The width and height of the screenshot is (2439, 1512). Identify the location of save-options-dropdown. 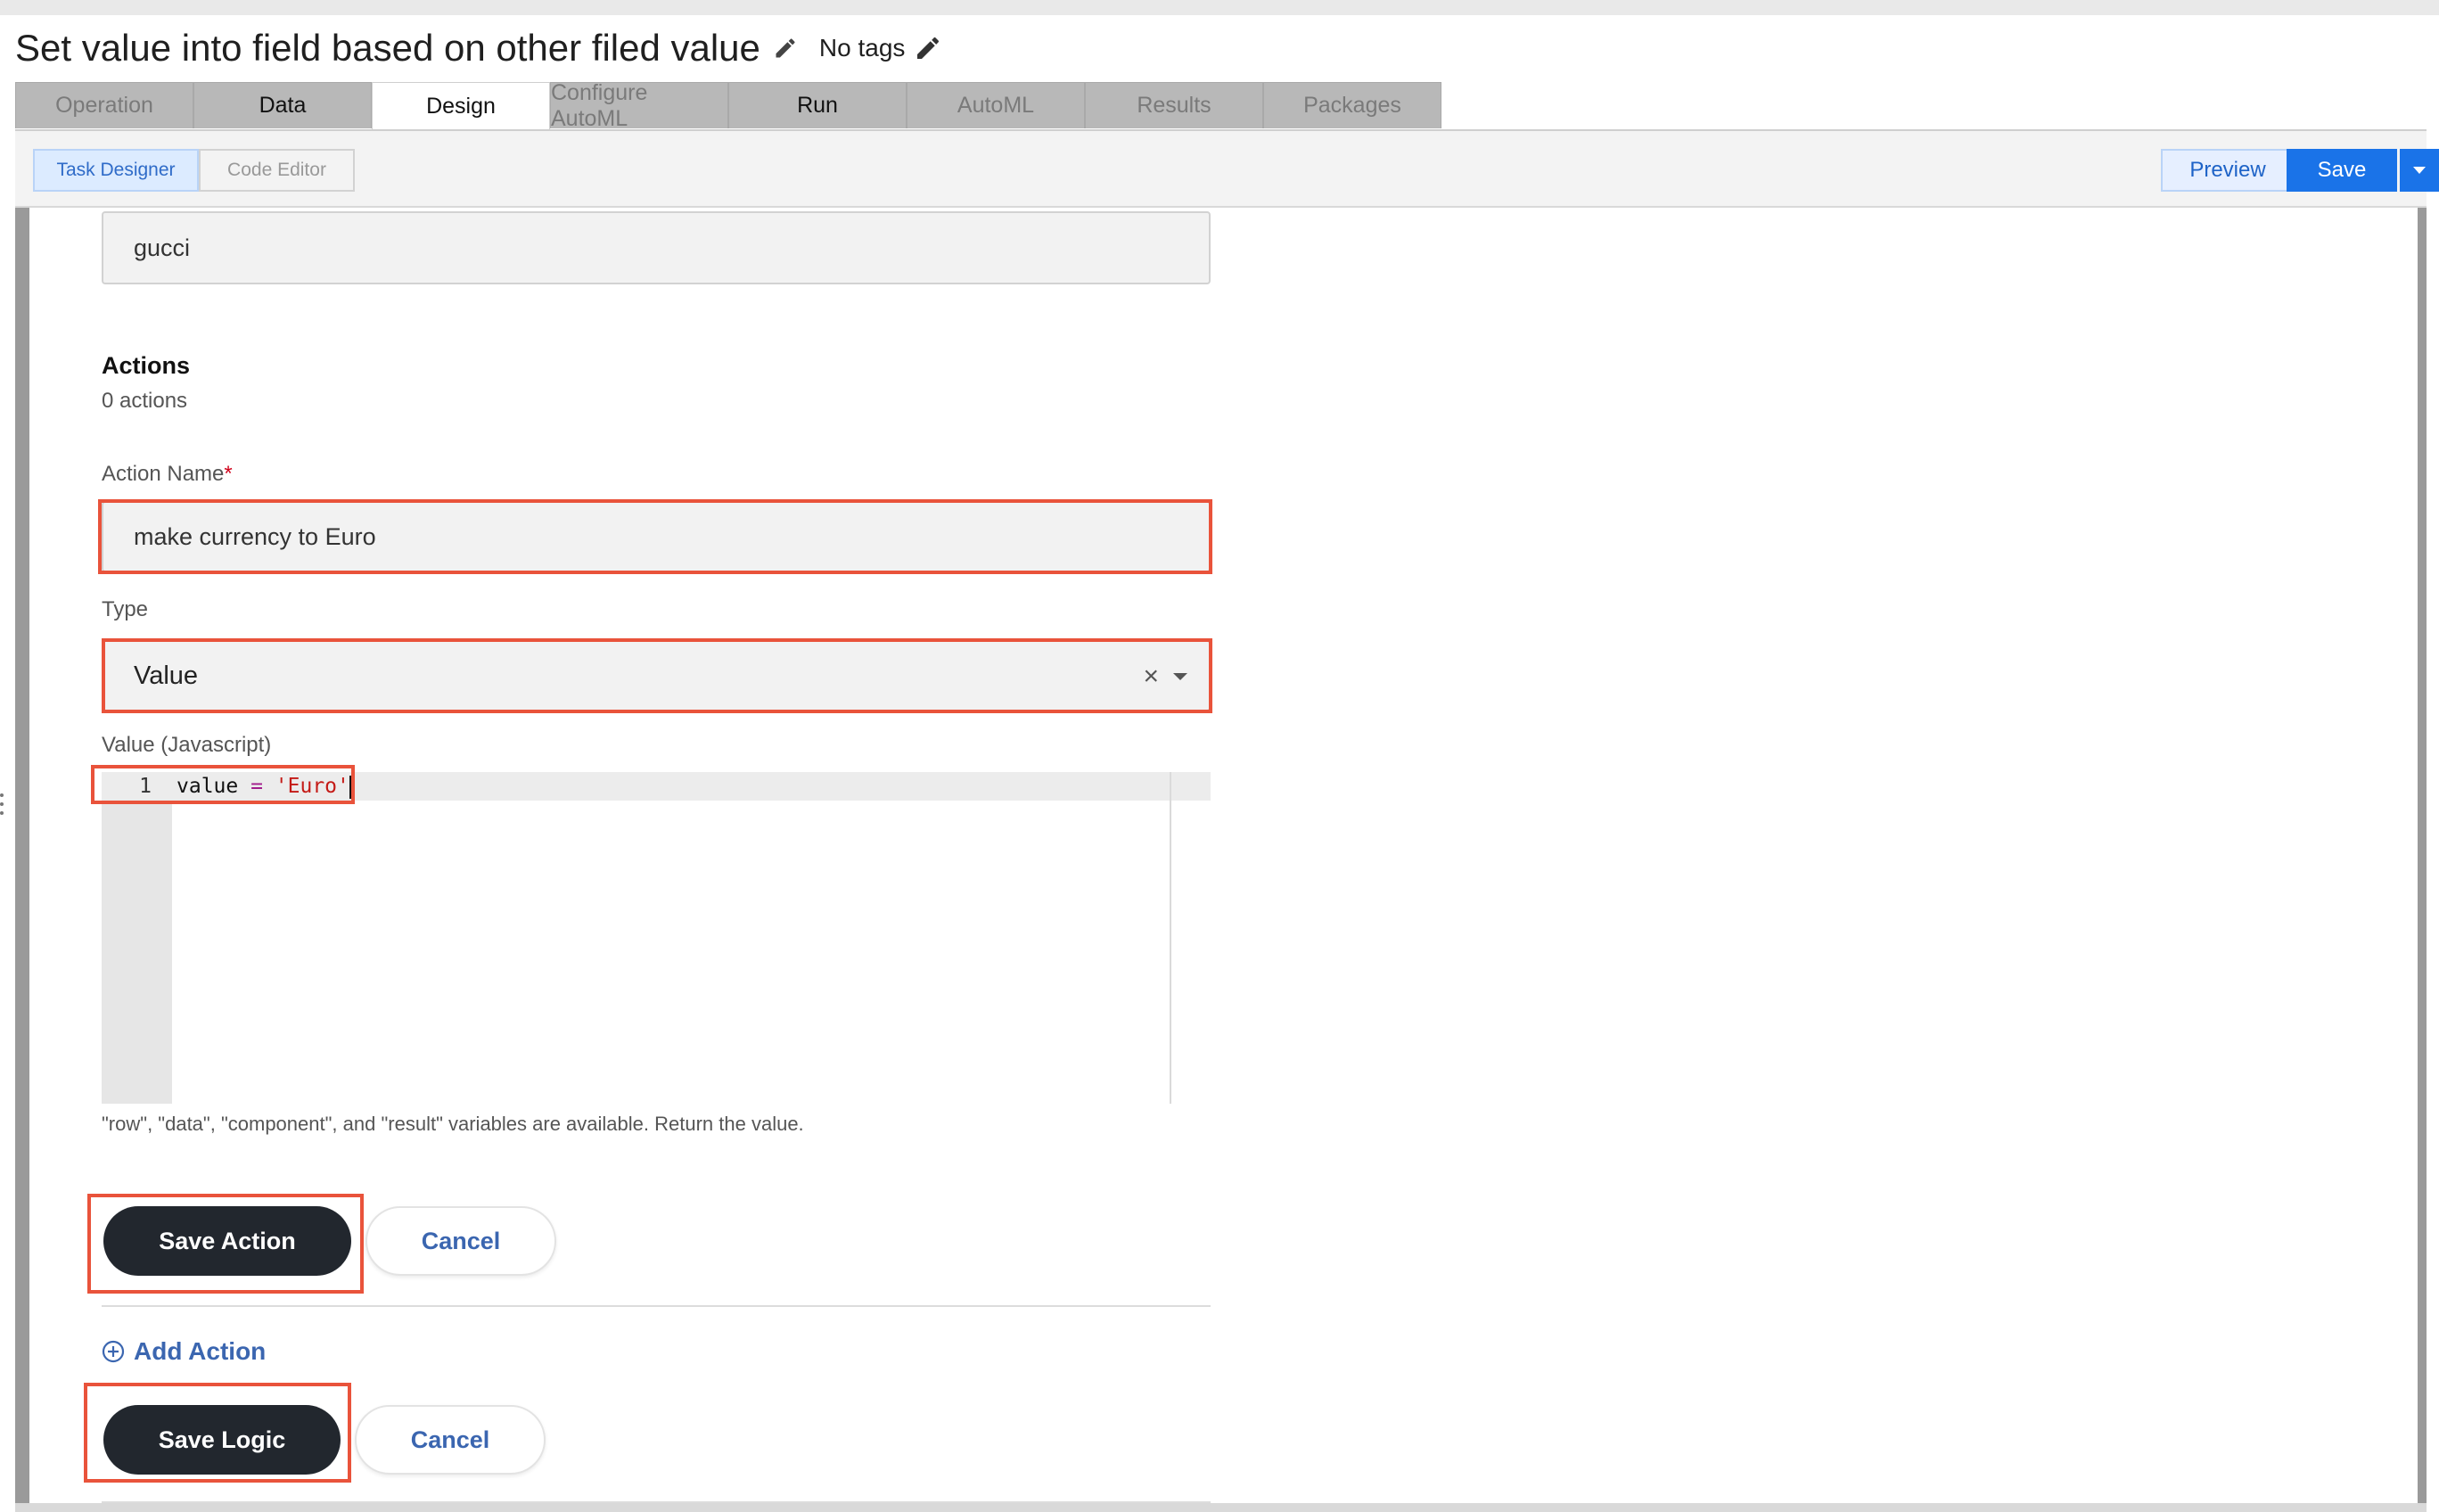
(2419, 170).